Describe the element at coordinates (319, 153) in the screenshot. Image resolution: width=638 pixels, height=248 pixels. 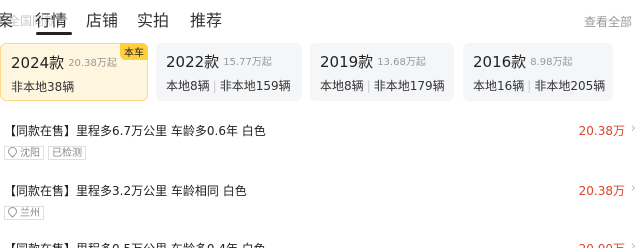
I see `listing-tags: 沈阳 已检测` at that location.